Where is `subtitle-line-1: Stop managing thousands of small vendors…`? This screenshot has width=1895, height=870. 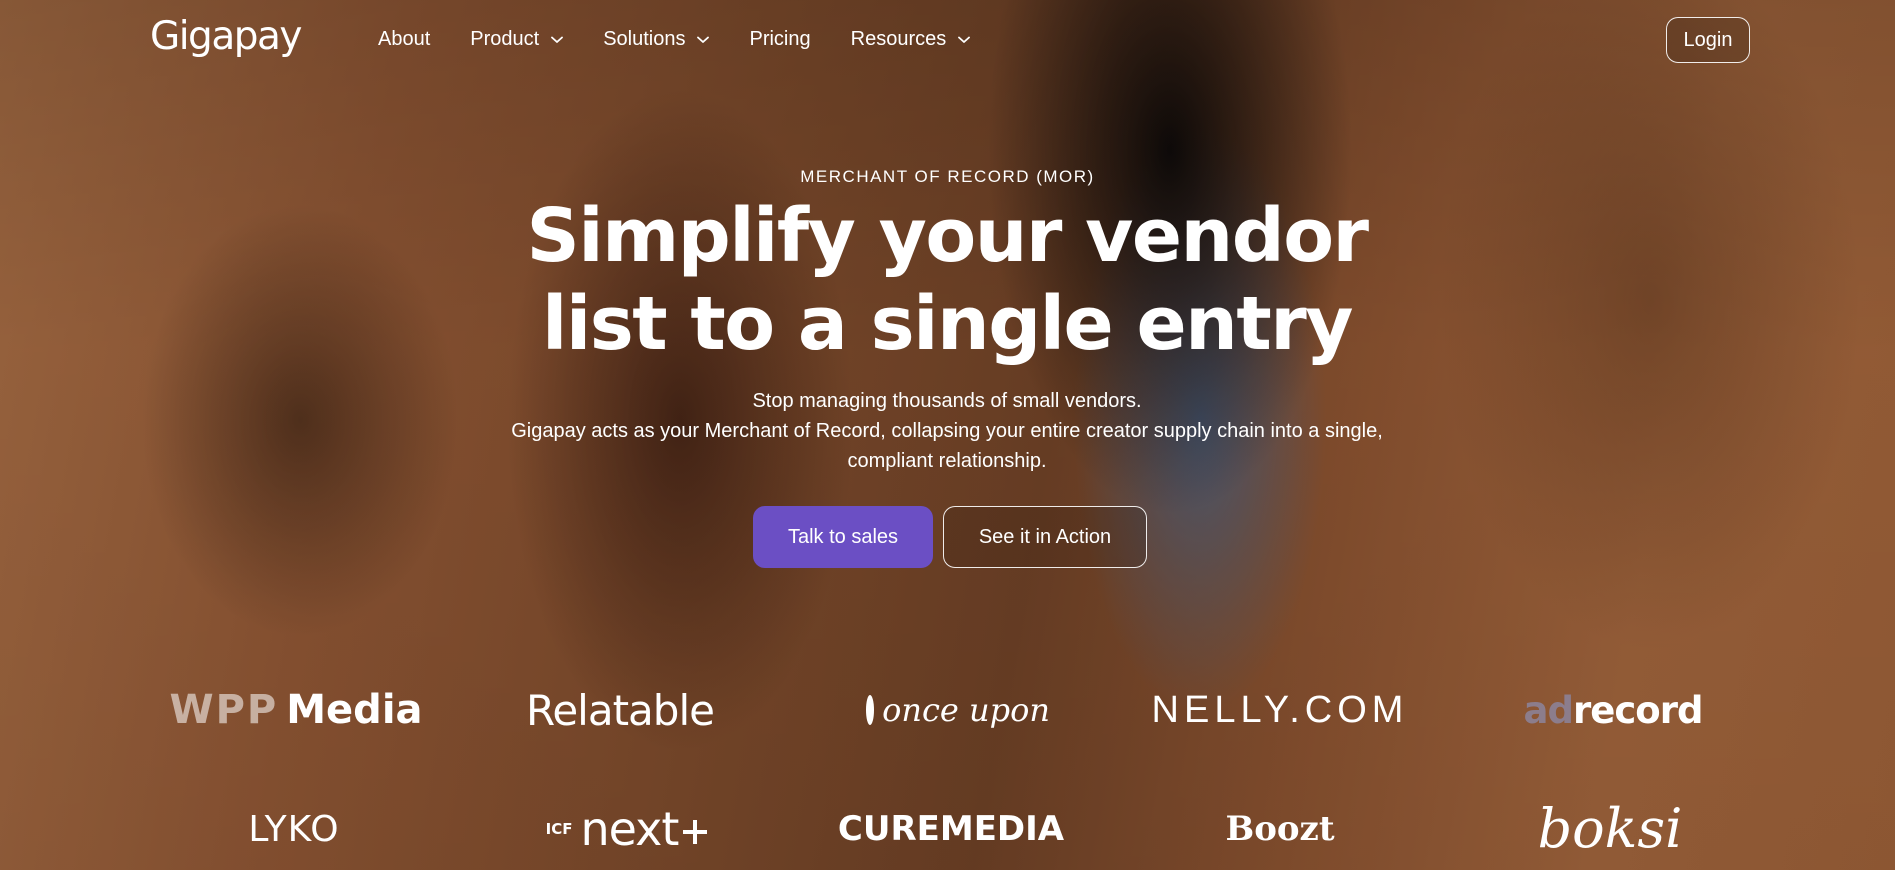 subtitle-line-1: Stop managing thousands of small vendors… is located at coordinates (947, 401).